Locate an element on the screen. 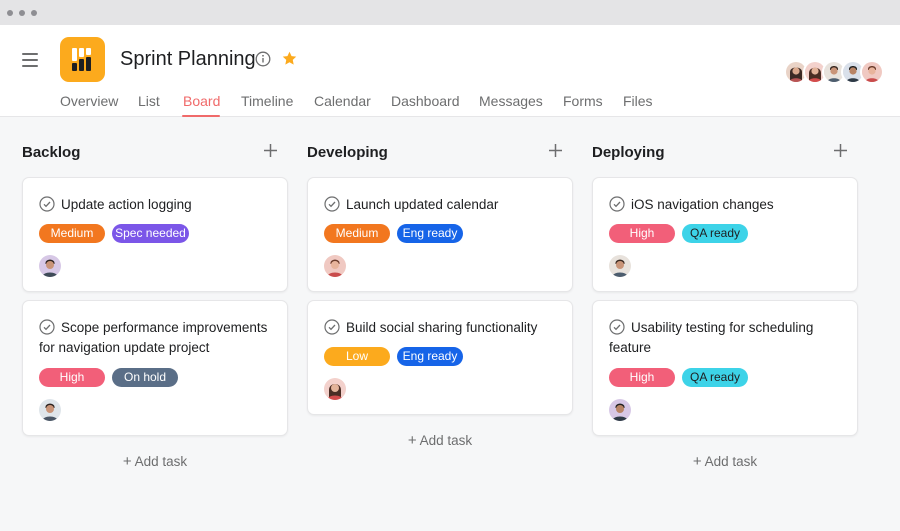  task-card: Update action logging Medium Spec needed is located at coordinates (155, 234).